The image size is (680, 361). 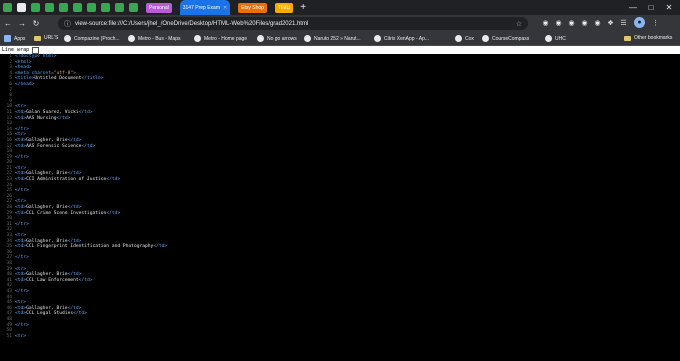 What do you see at coordinates (633, 7) in the screenshot?
I see `minimize-icon: —` at bounding box center [633, 7].